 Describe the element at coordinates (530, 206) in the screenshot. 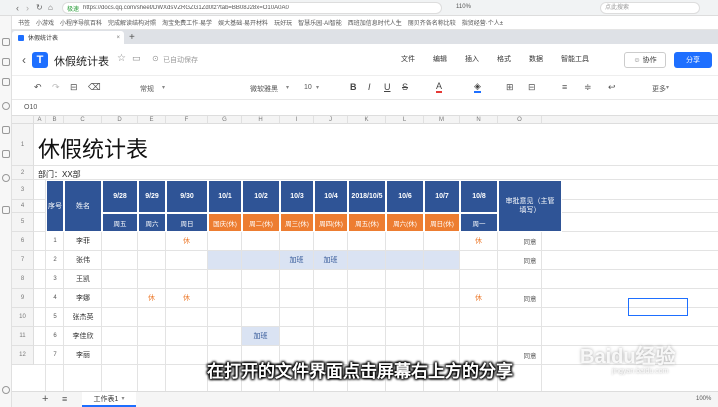

I see `header-review: 审批意见（主管填写）` at that location.